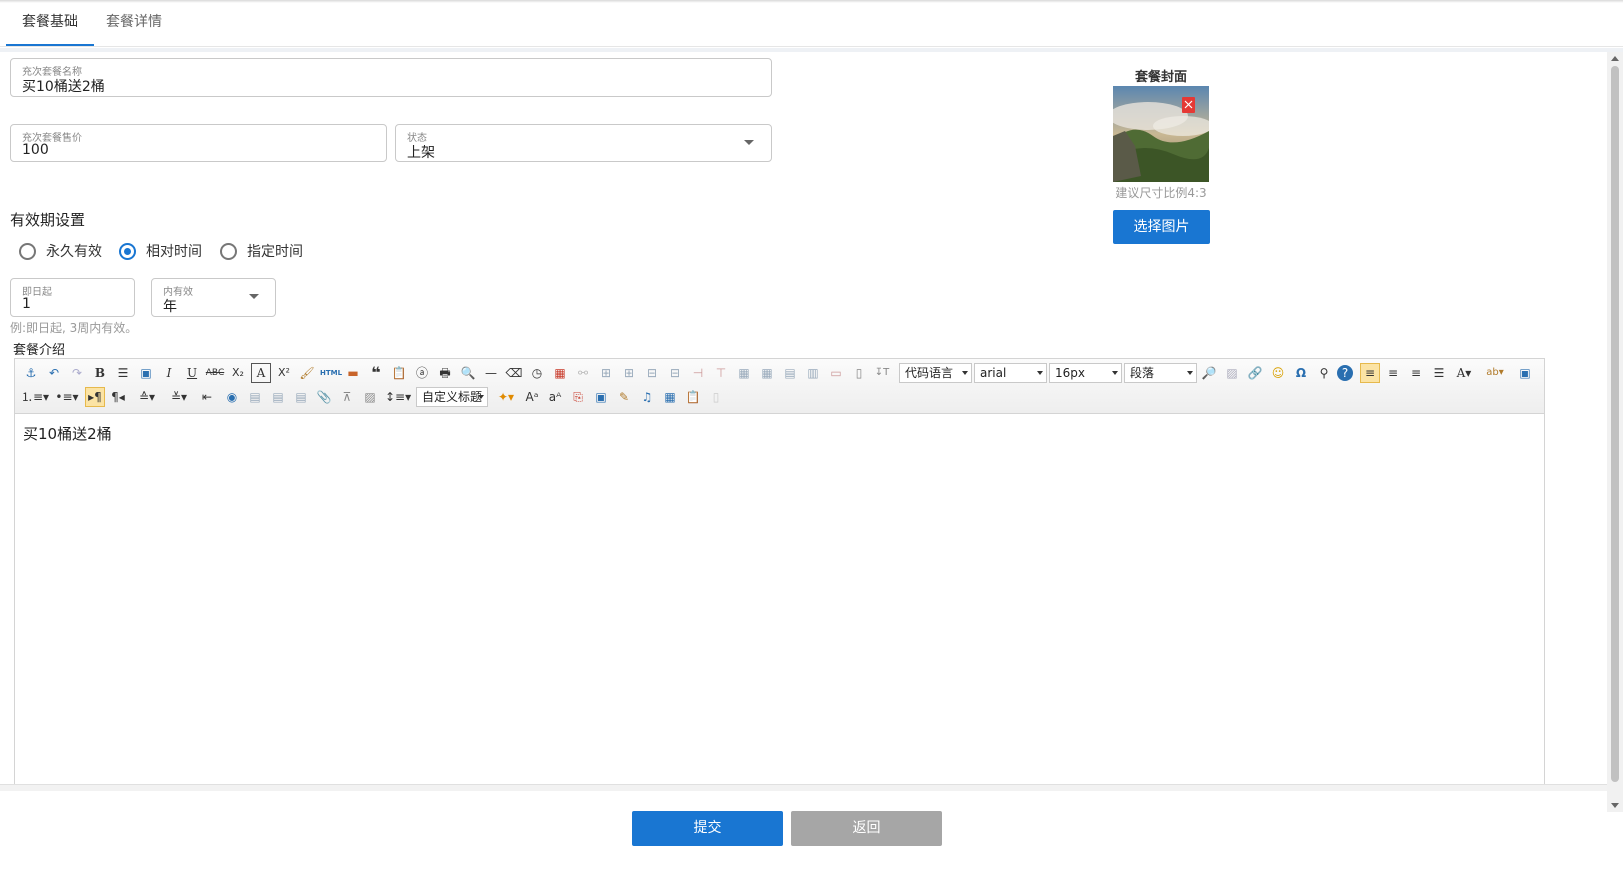  What do you see at coordinates (422, 373) in the screenshot?
I see `select-all-icon: ⓐ` at bounding box center [422, 373].